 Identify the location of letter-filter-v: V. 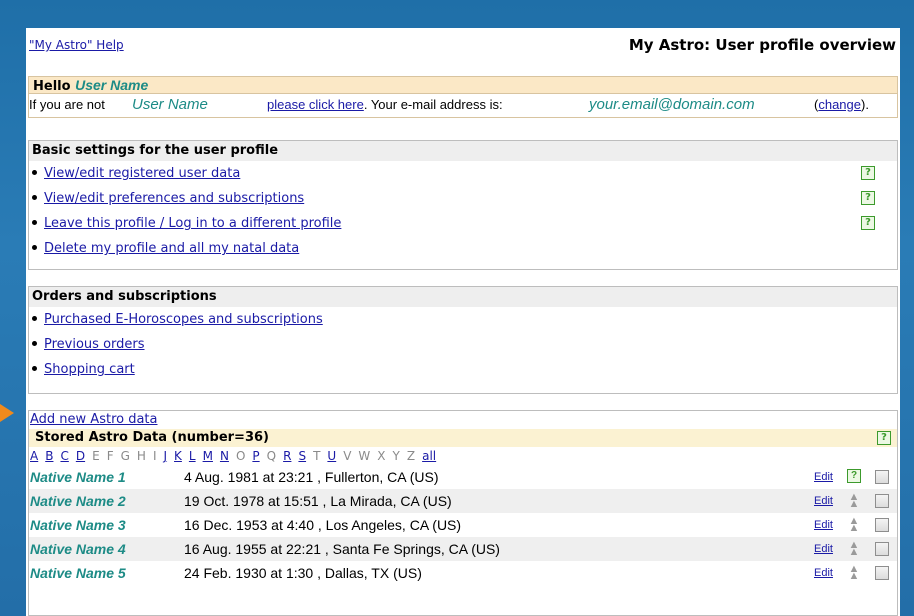
(347, 456).